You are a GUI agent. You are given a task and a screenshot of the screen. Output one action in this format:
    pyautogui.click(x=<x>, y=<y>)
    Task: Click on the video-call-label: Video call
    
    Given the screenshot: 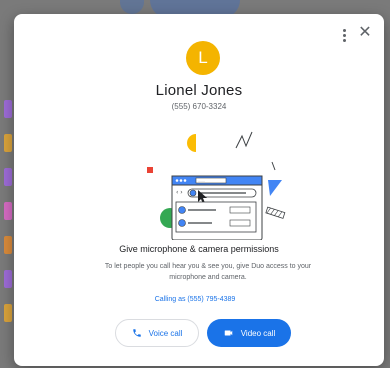 What is the action you would take?
    pyautogui.click(x=258, y=333)
    